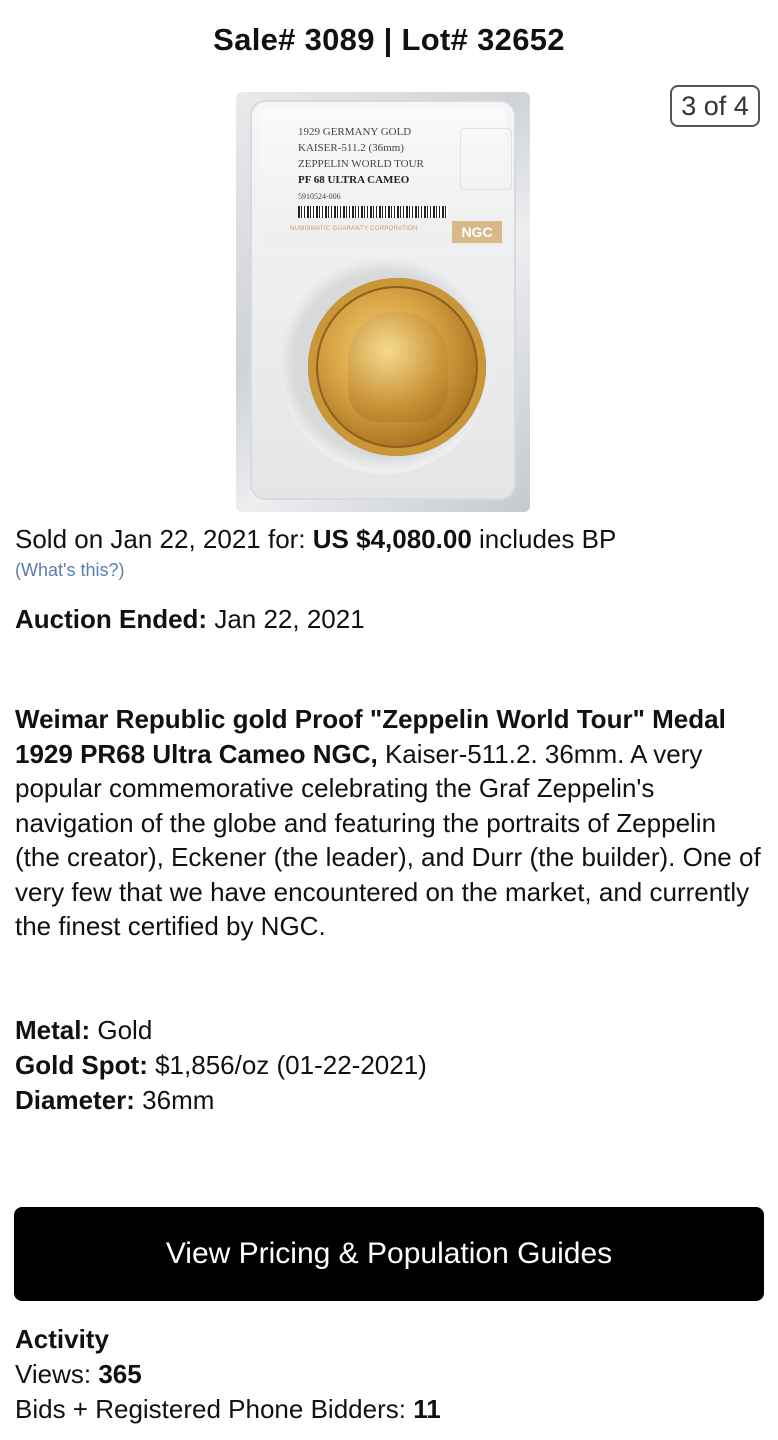  I want to click on spec-diameter: Diameter: 36mm, so click(221, 1100).